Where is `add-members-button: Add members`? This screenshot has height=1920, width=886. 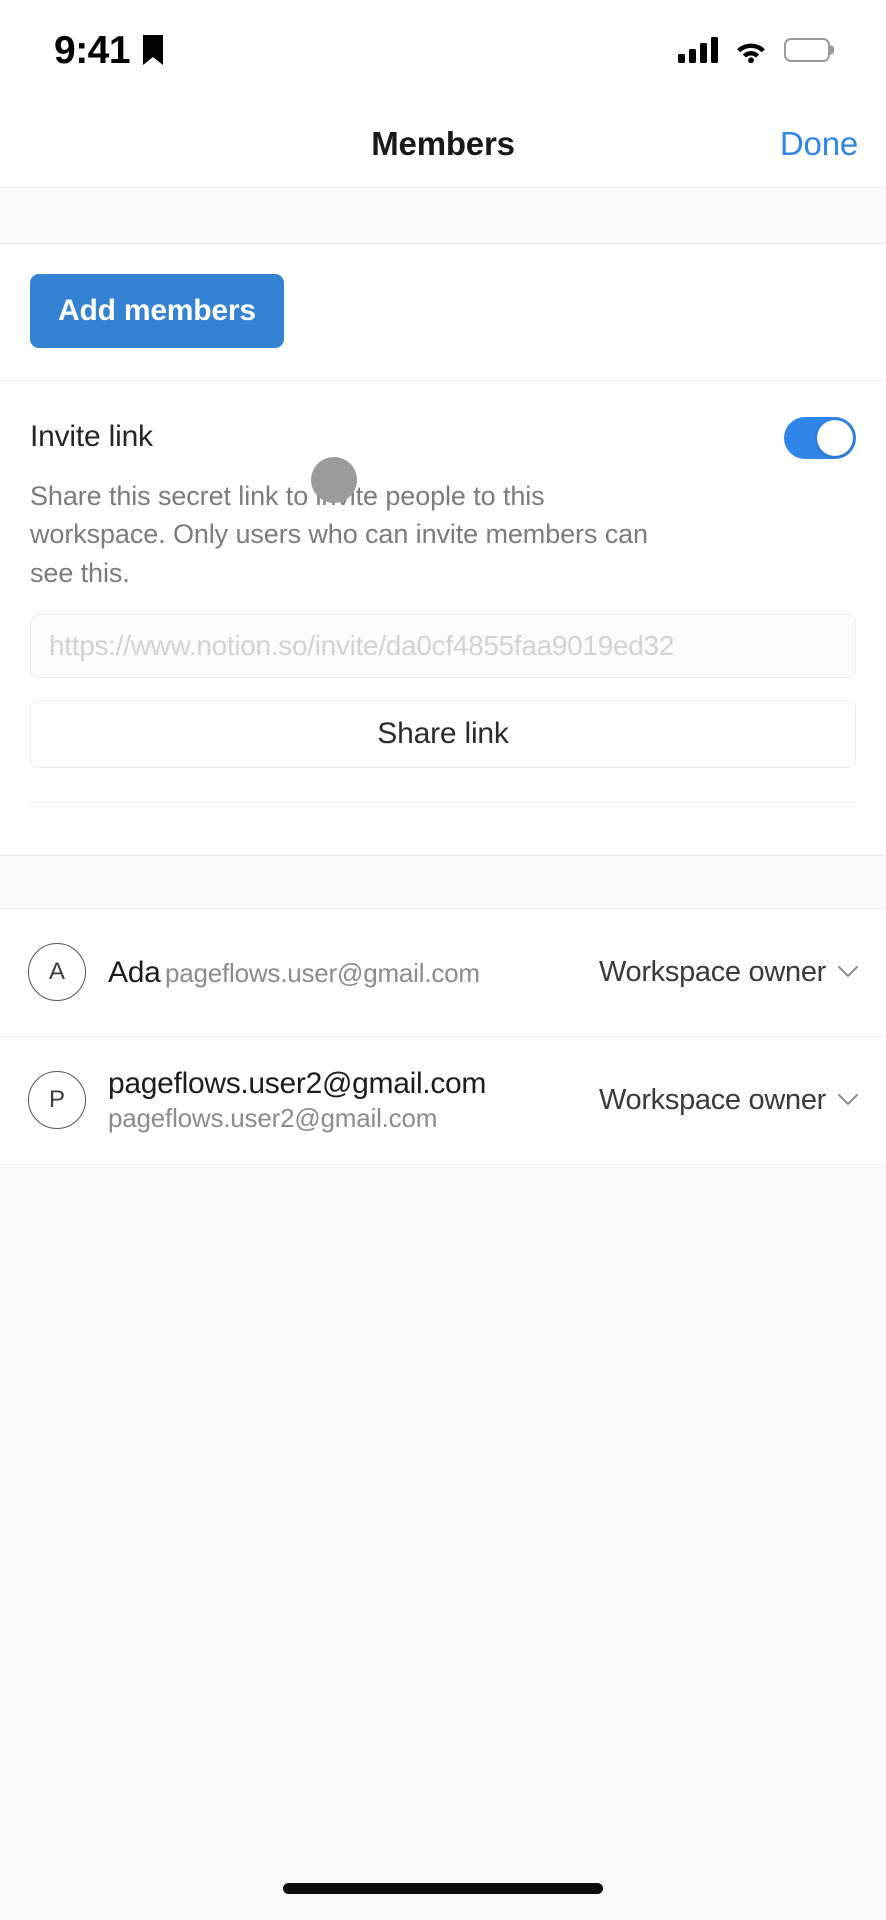
add-members-button: Add members is located at coordinates (157, 311).